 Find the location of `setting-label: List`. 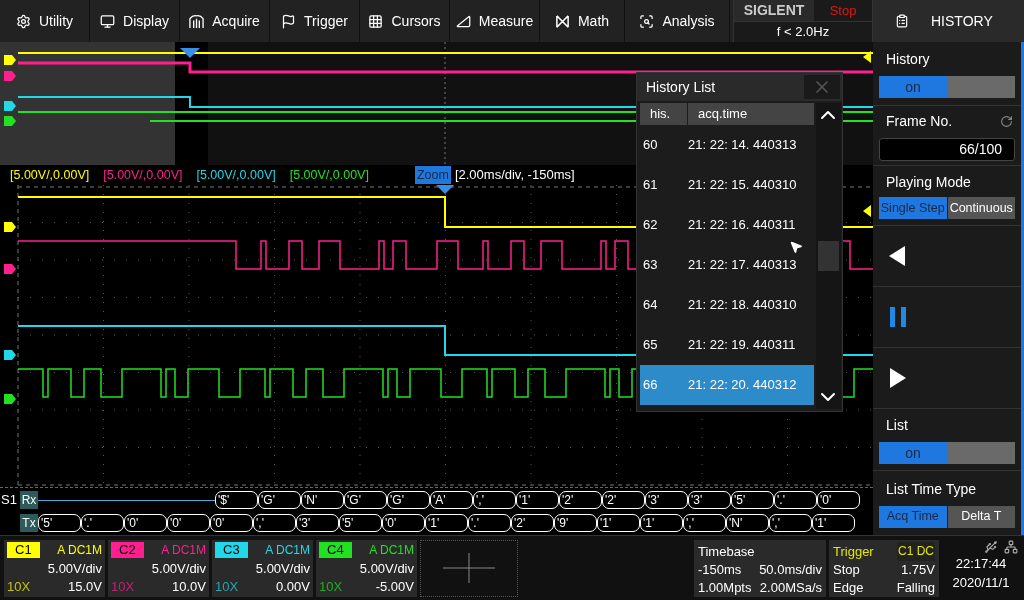

setting-label: List is located at coordinates (897, 425).